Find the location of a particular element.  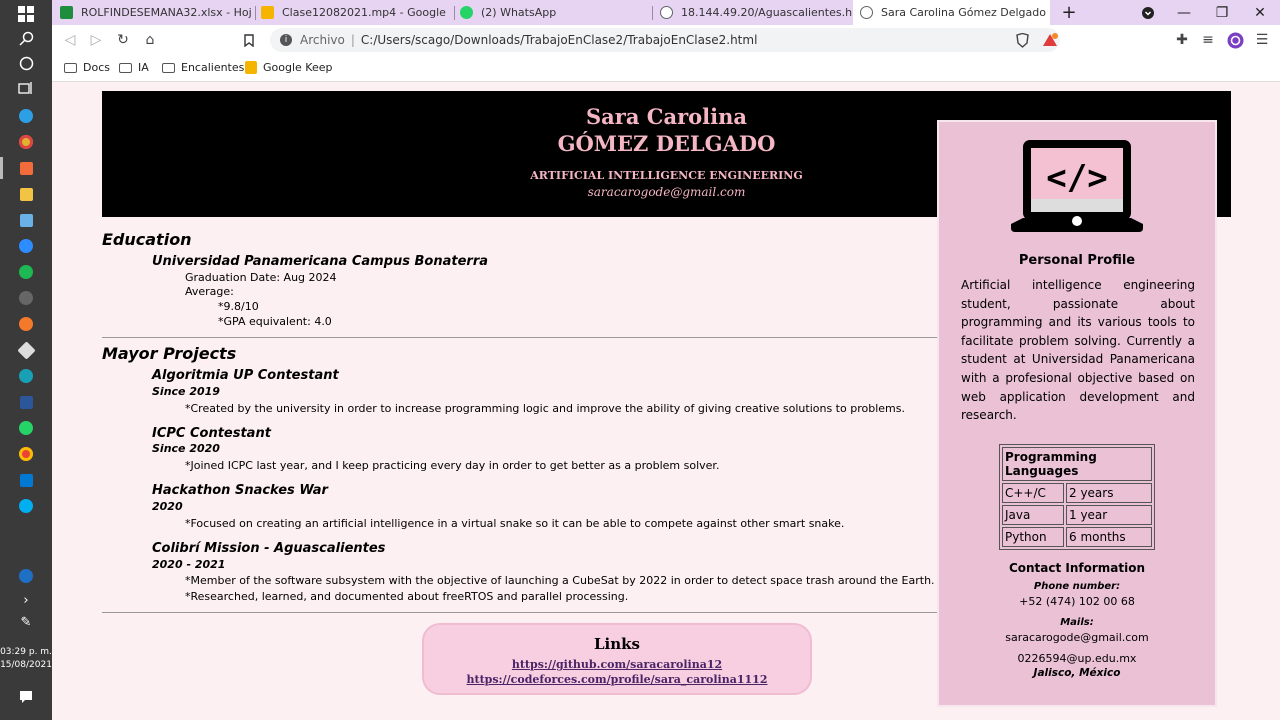

notes-app-icon is located at coordinates (26, 220).